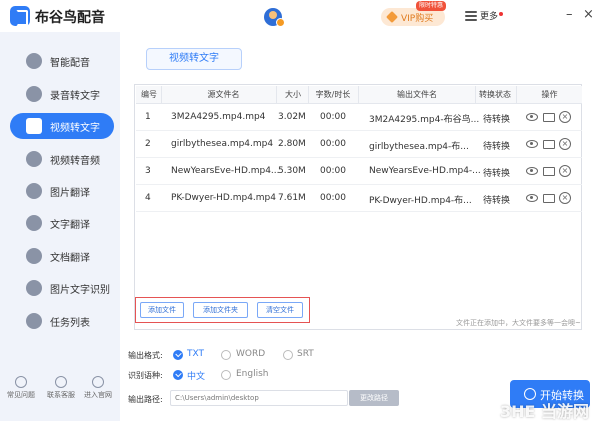 This screenshot has width=599, height=421. Describe the element at coordinates (489, 15) in the screenshot. I see `more-button: 更多` at that location.